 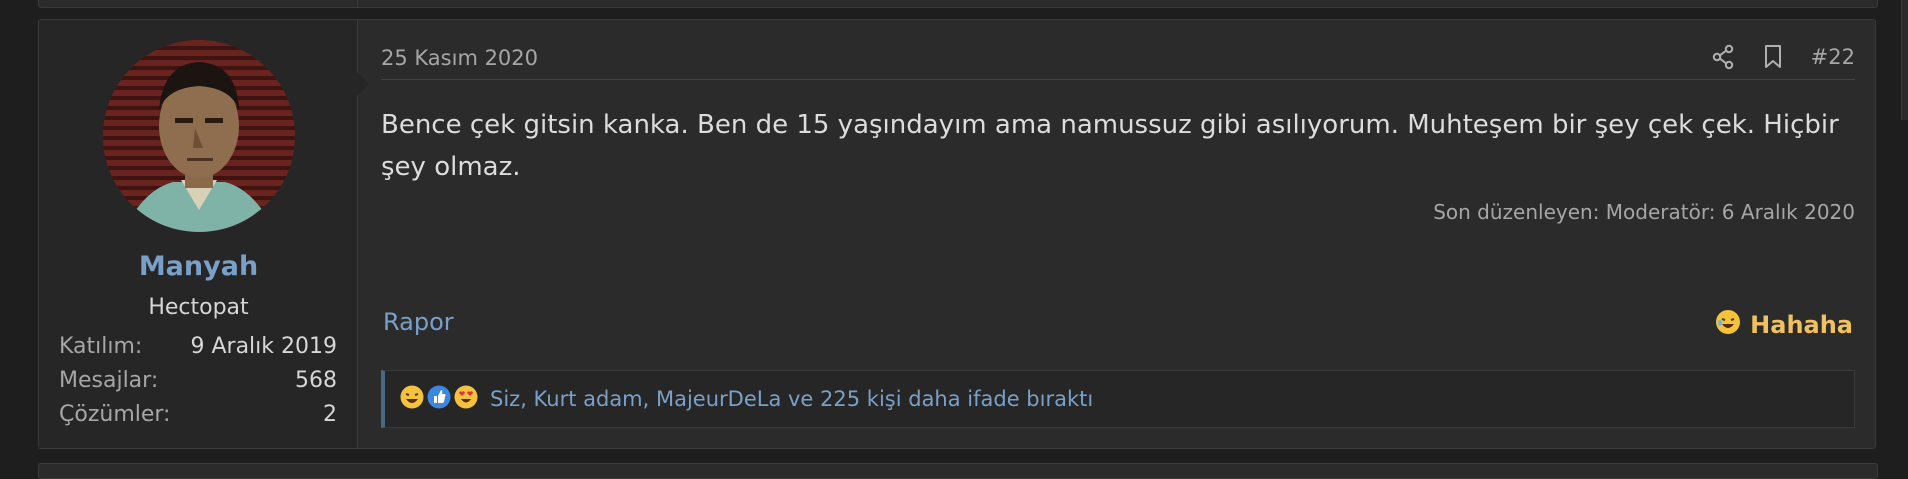 I want to click on stat-value: 2, so click(x=330, y=414).